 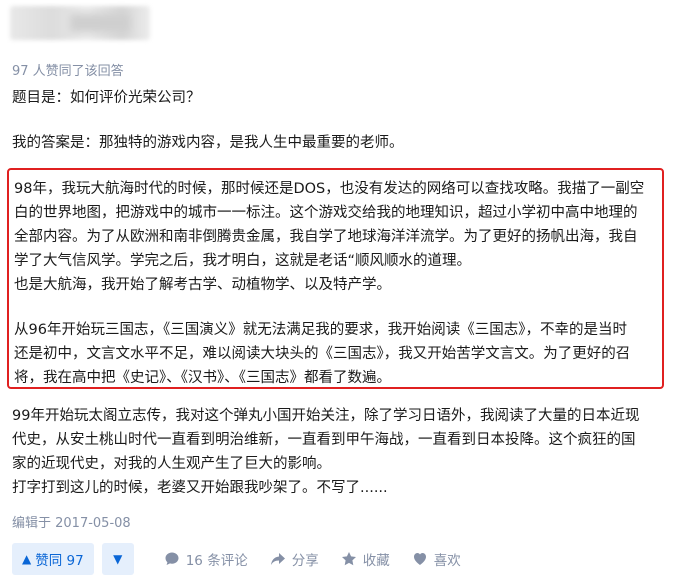 I want to click on like-button: 喜欢, so click(x=436, y=559).